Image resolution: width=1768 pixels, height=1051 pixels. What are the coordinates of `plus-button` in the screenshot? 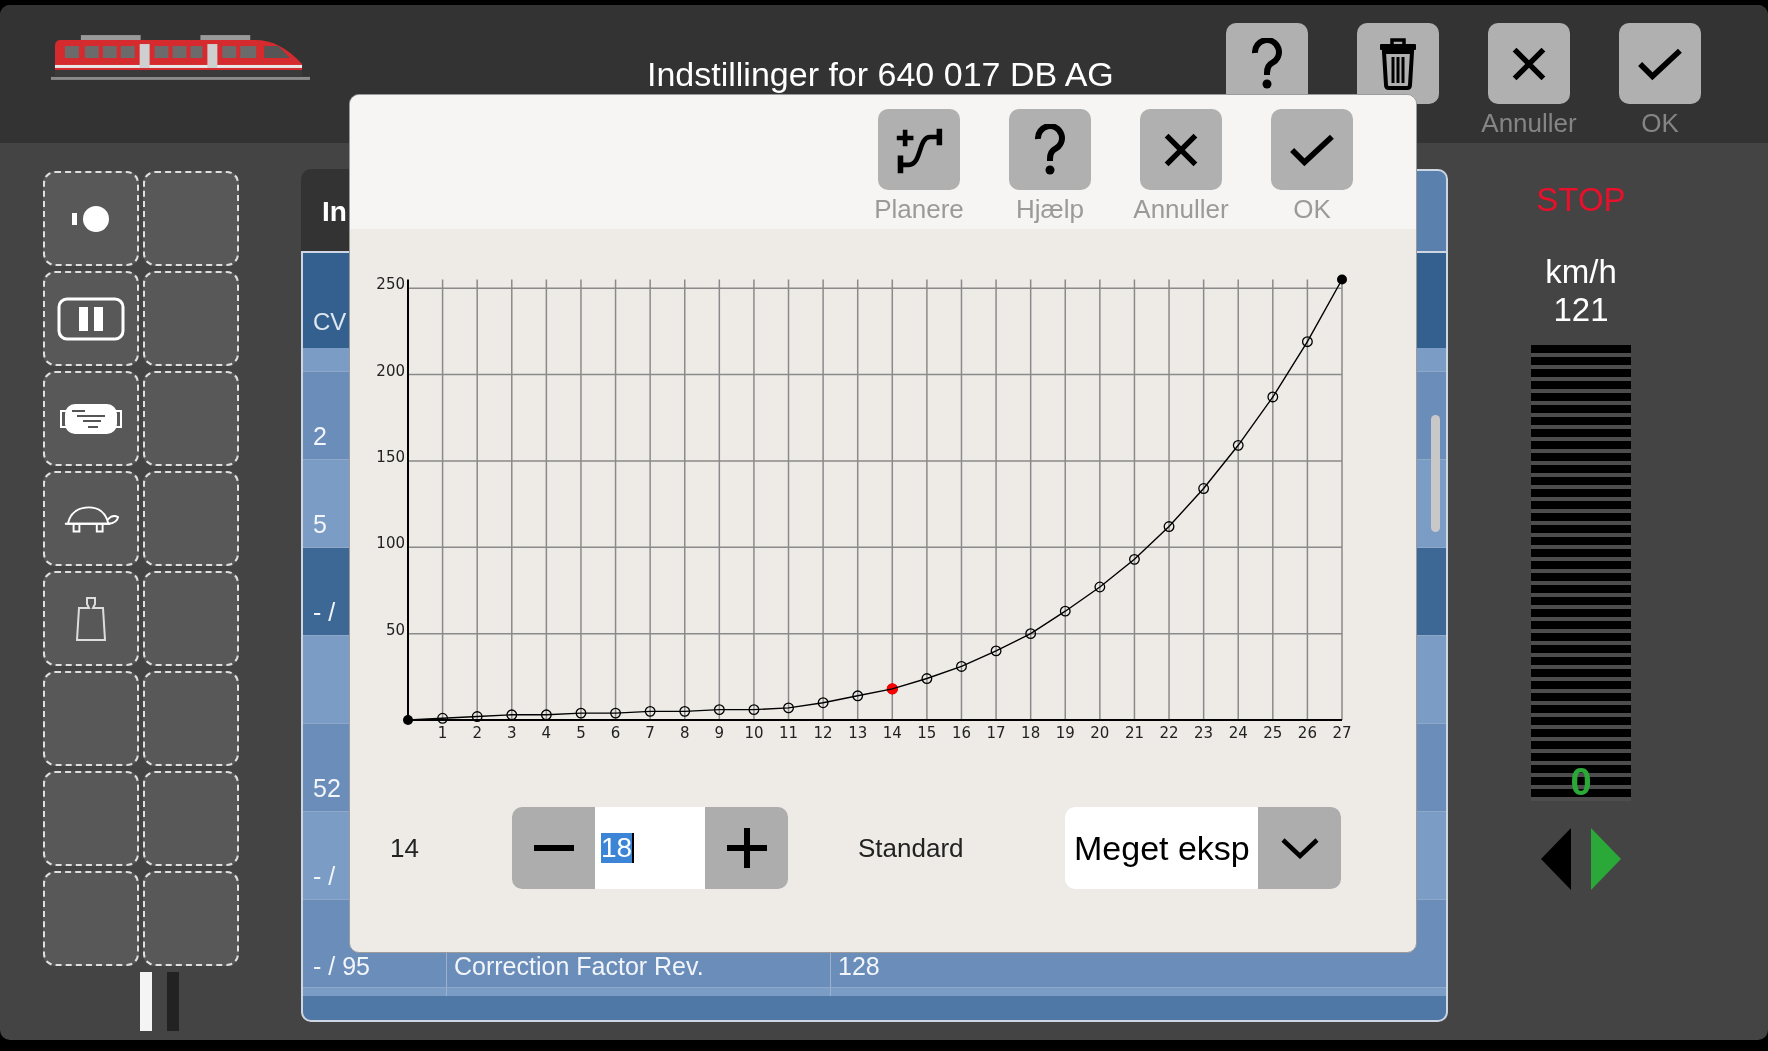 It's located at (746, 848).